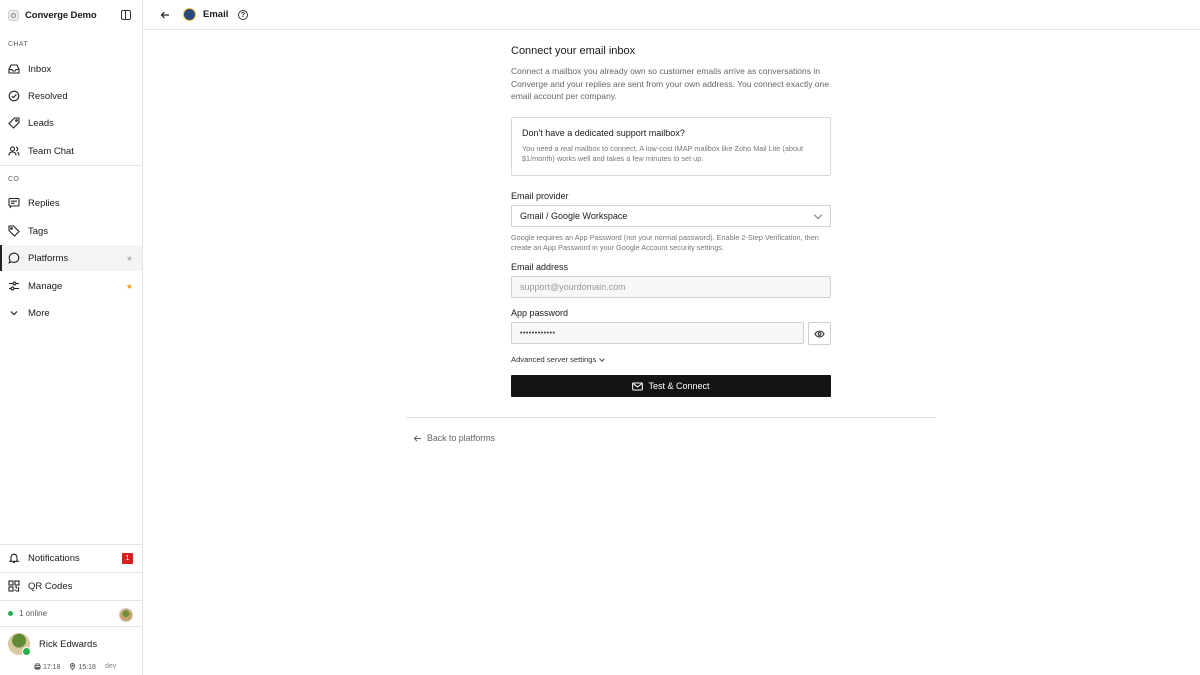 This screenshot has width=1200, height=675. Describe the element at coordinates (573, 287) in the screenshot. I see `email-placeholder: support@yourdomain.com` at that location.